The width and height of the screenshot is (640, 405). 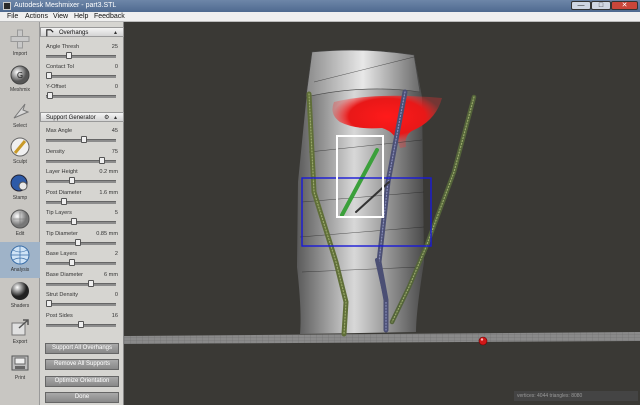 What do you see at coordinates (115, 152) in the screenshot?
I see `param-value: 75` at bounding box center [115, 152].